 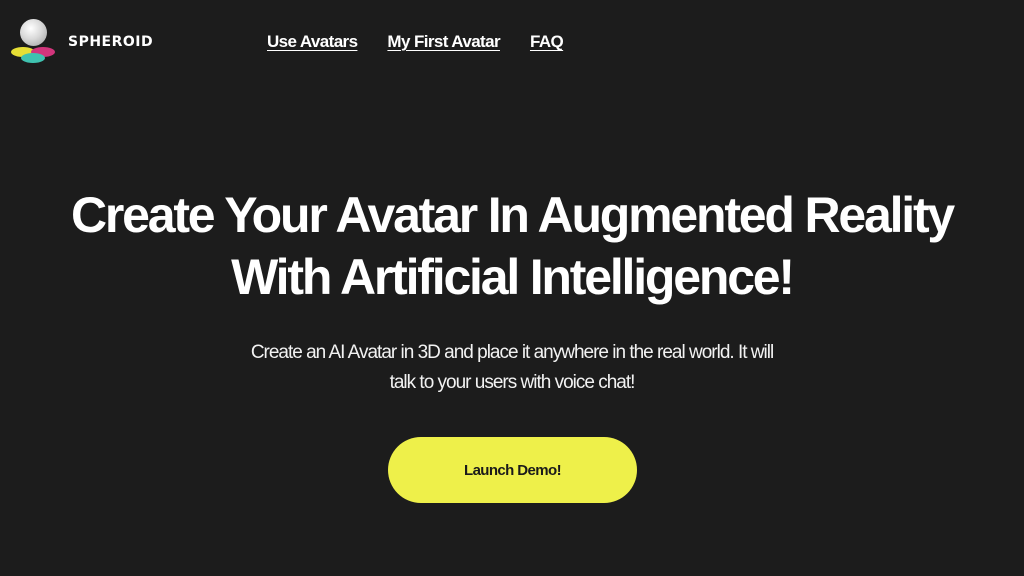 I want to click on brand-name: SPHEROID, so click(x=110, y=42).